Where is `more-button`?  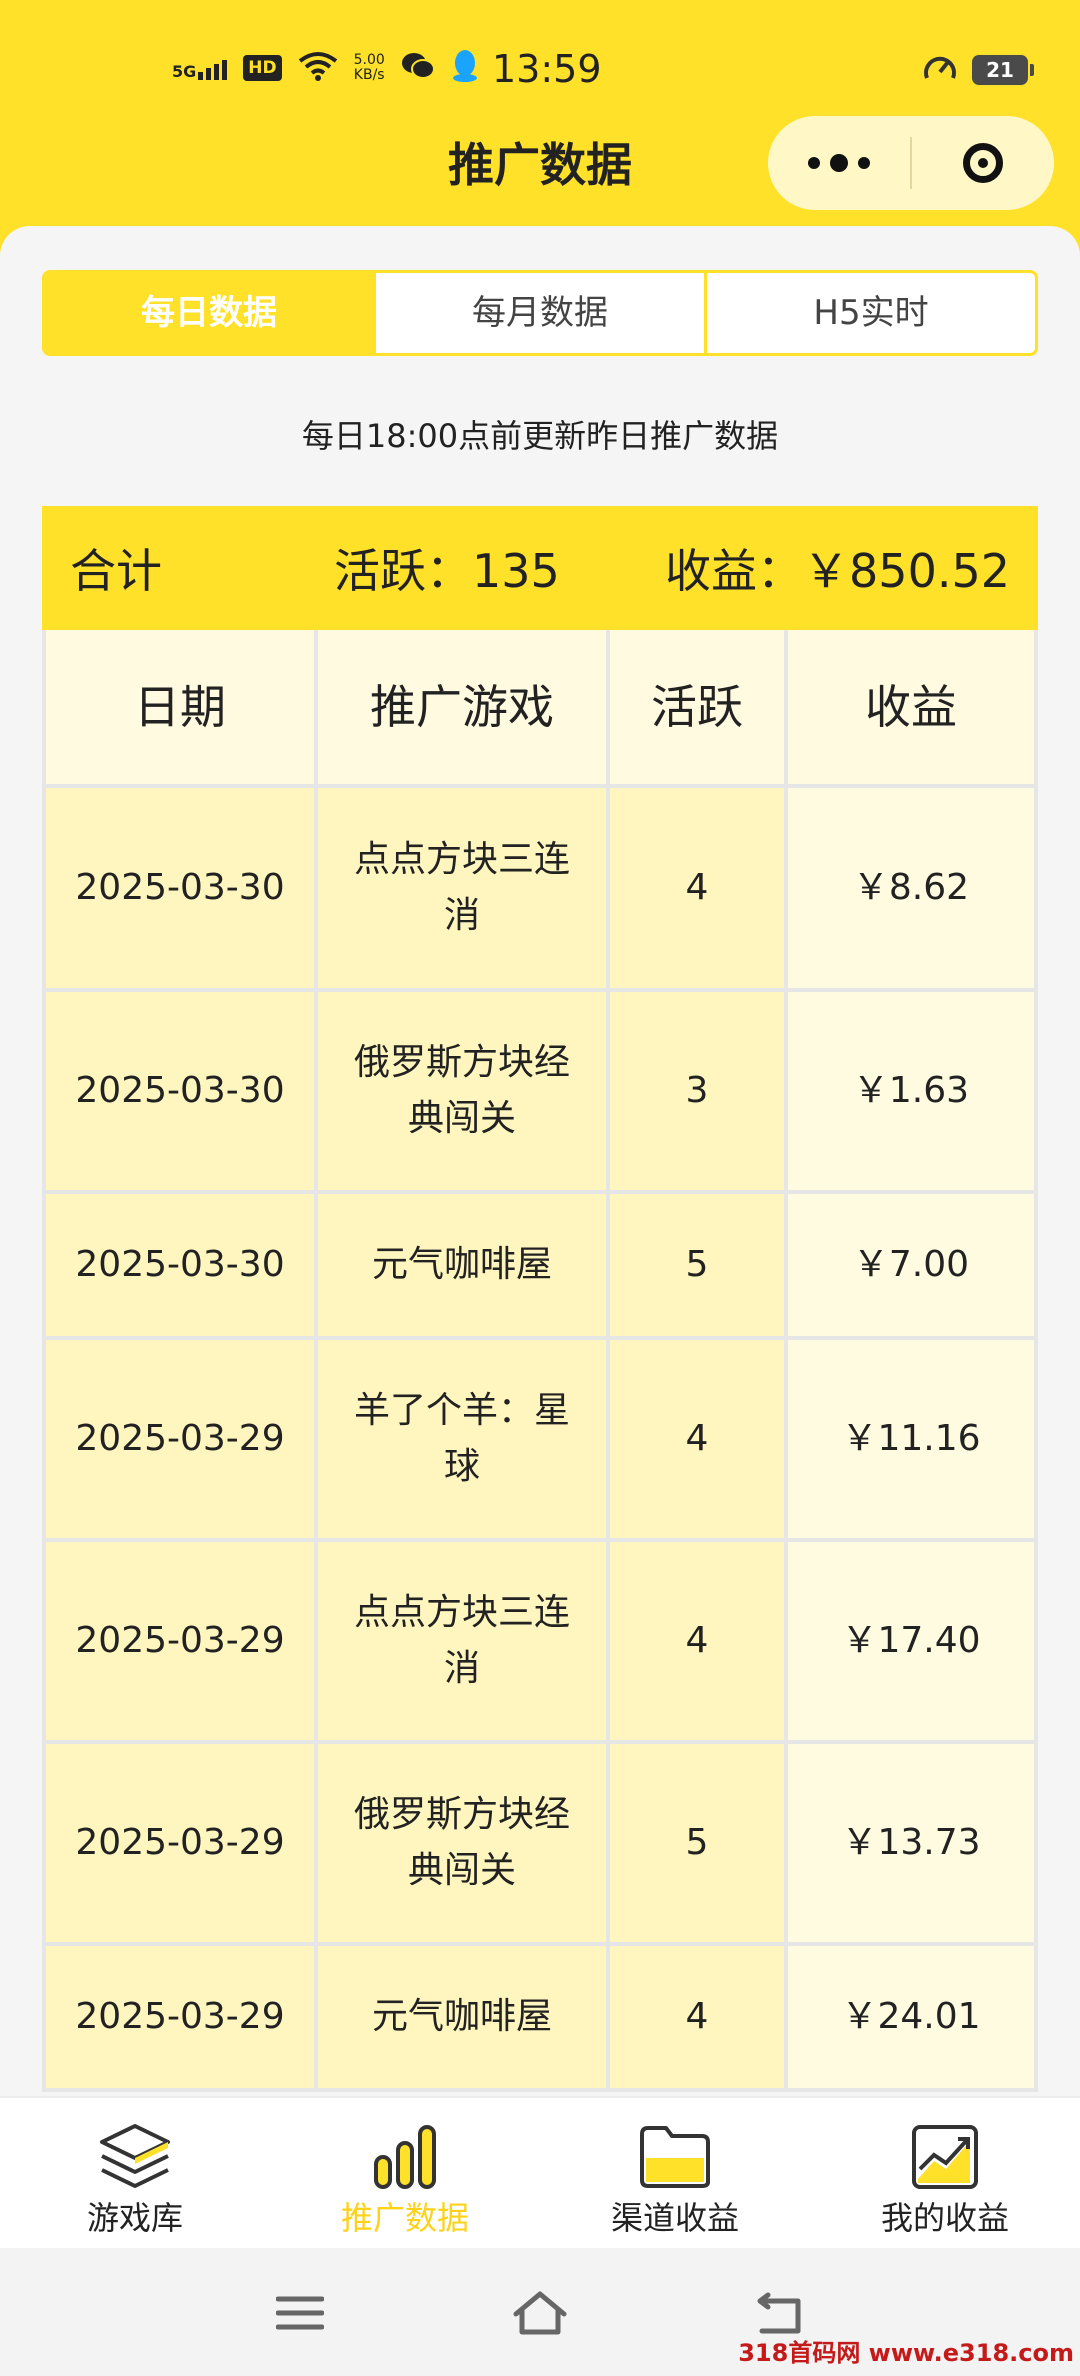 more-button is located at coordinates (839, 163).